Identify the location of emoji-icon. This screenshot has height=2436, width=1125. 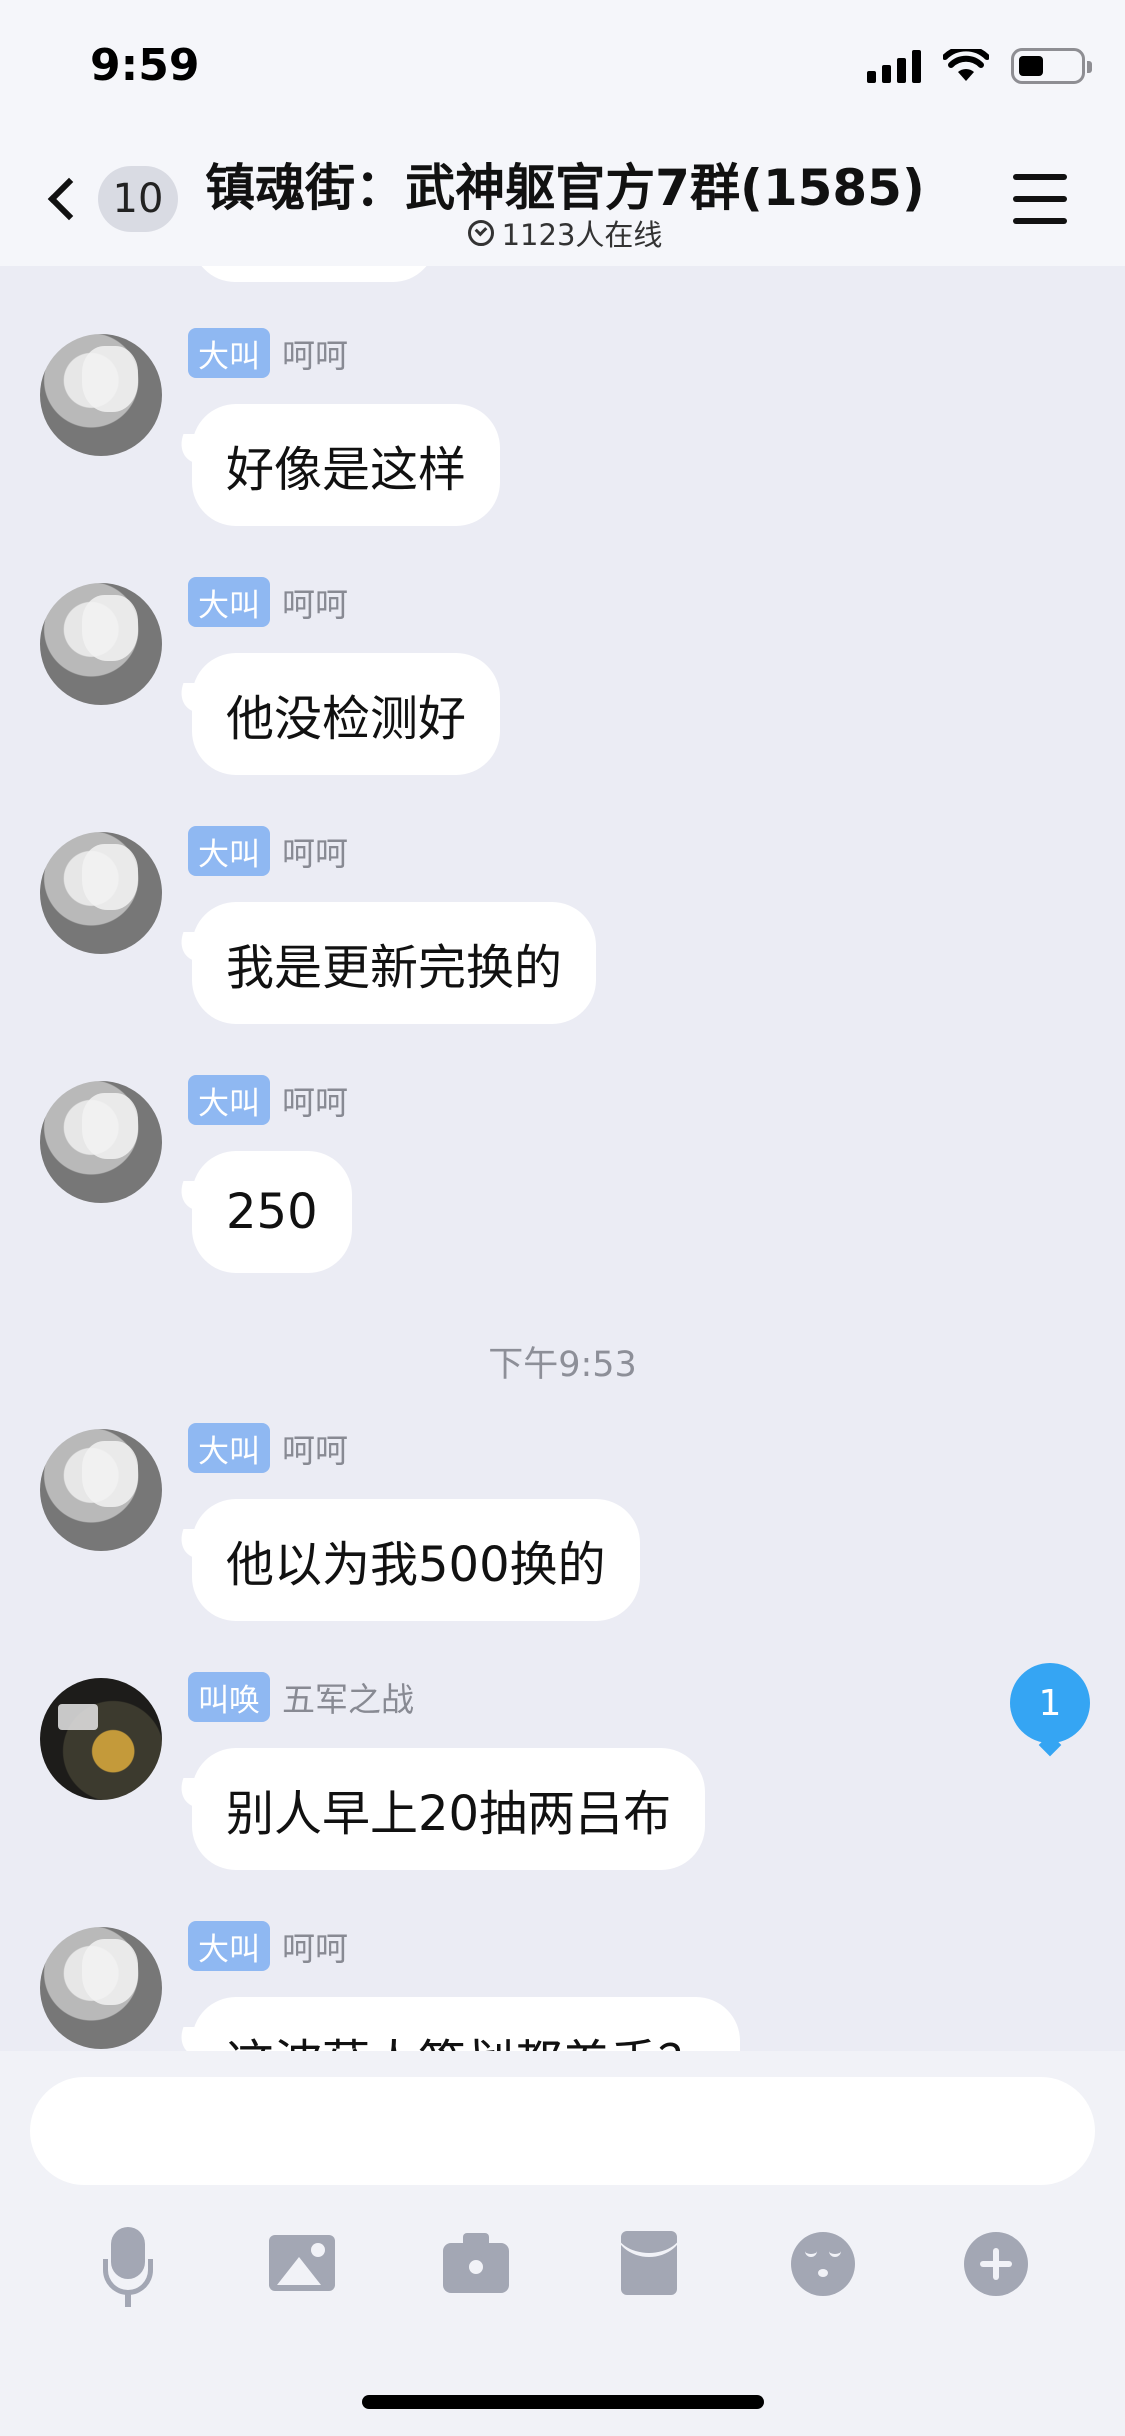
(823, 2264).